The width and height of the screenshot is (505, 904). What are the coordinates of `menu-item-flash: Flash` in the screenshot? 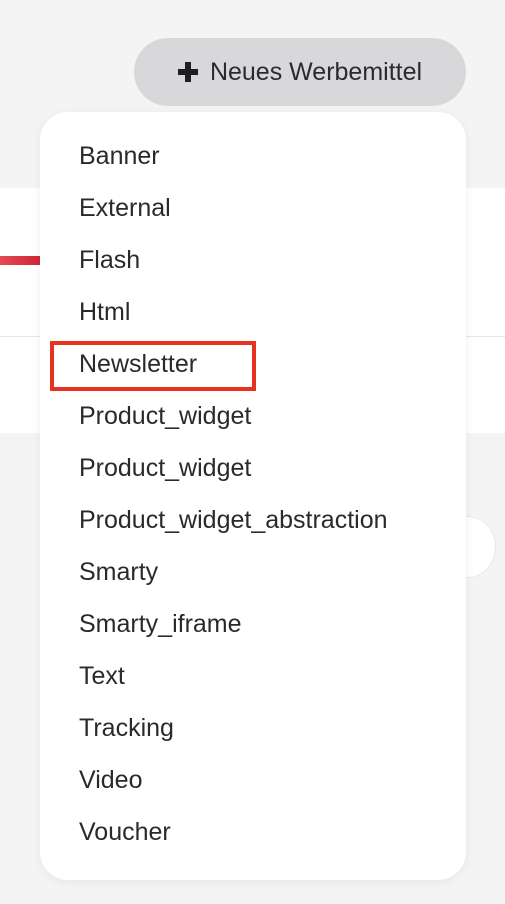 It's located at (253, 260).